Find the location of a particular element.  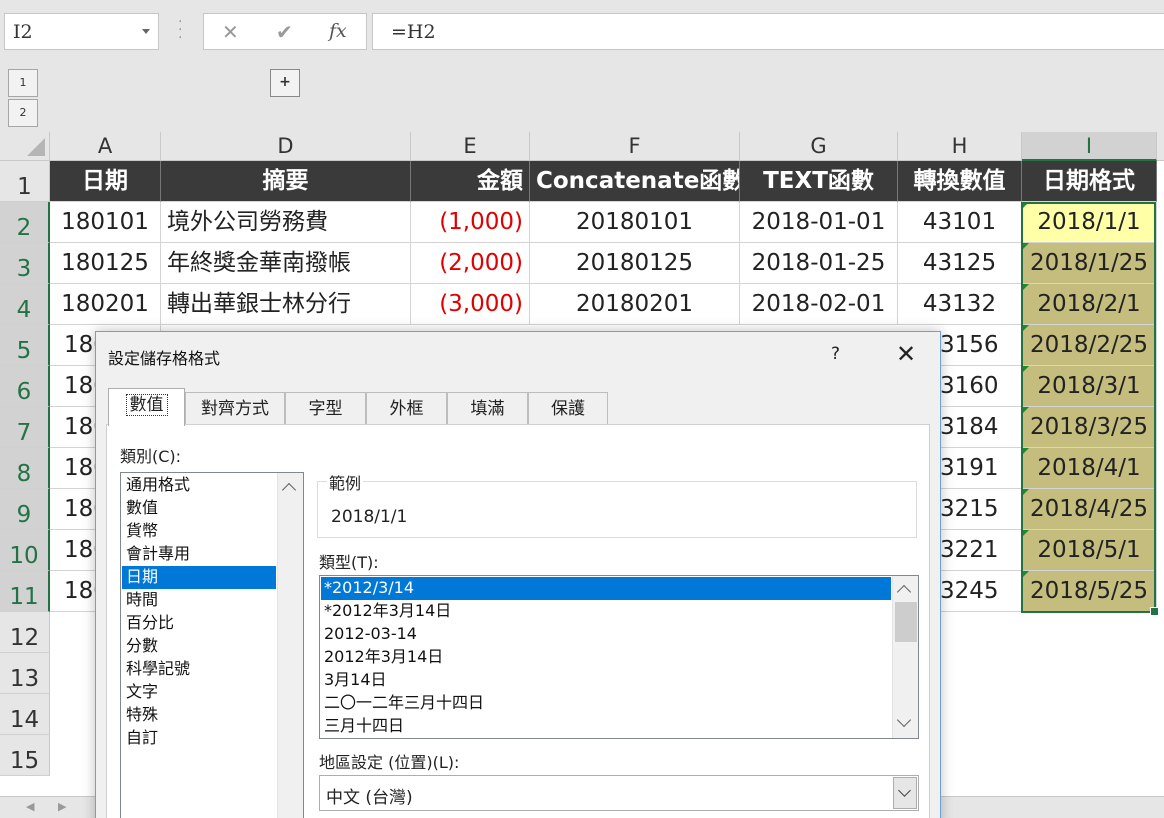

list-item: 通用格式 is located at coordinates (199, 485).